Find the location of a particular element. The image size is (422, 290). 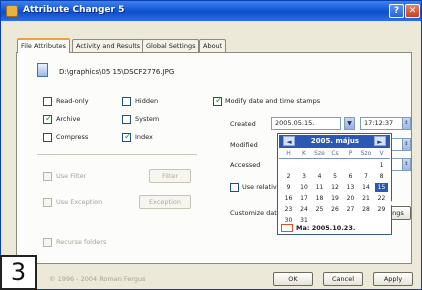

chevron-down-icon: ▼ is located at coordinates (349, 123).